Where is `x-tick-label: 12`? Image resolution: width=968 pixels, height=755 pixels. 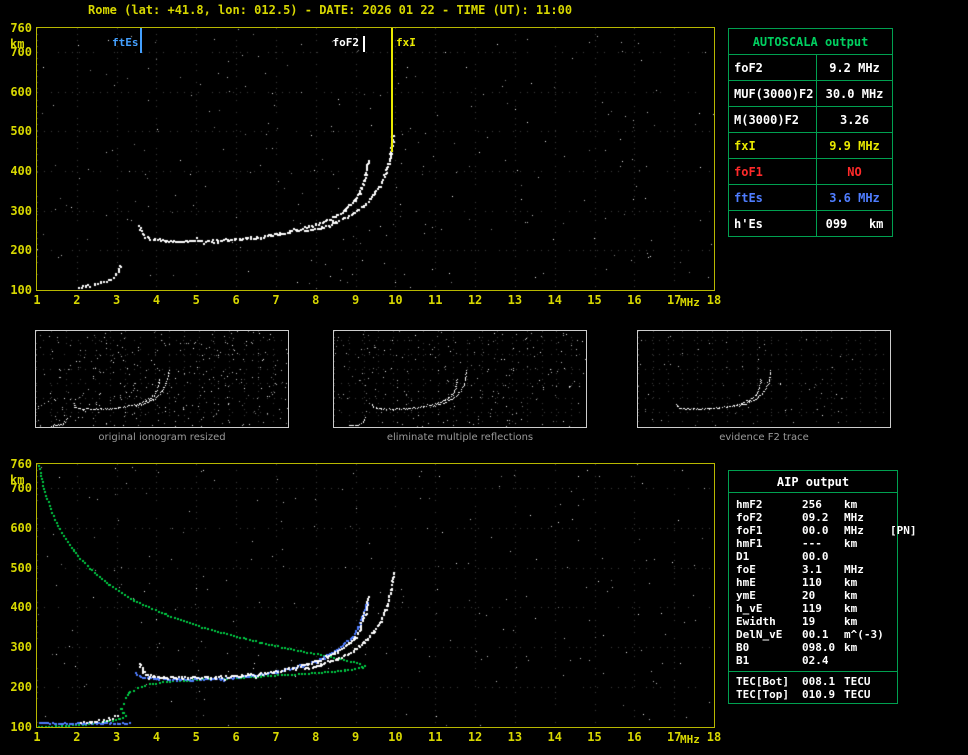 x-tick-label: 12 is located at coordinates (475, 300).